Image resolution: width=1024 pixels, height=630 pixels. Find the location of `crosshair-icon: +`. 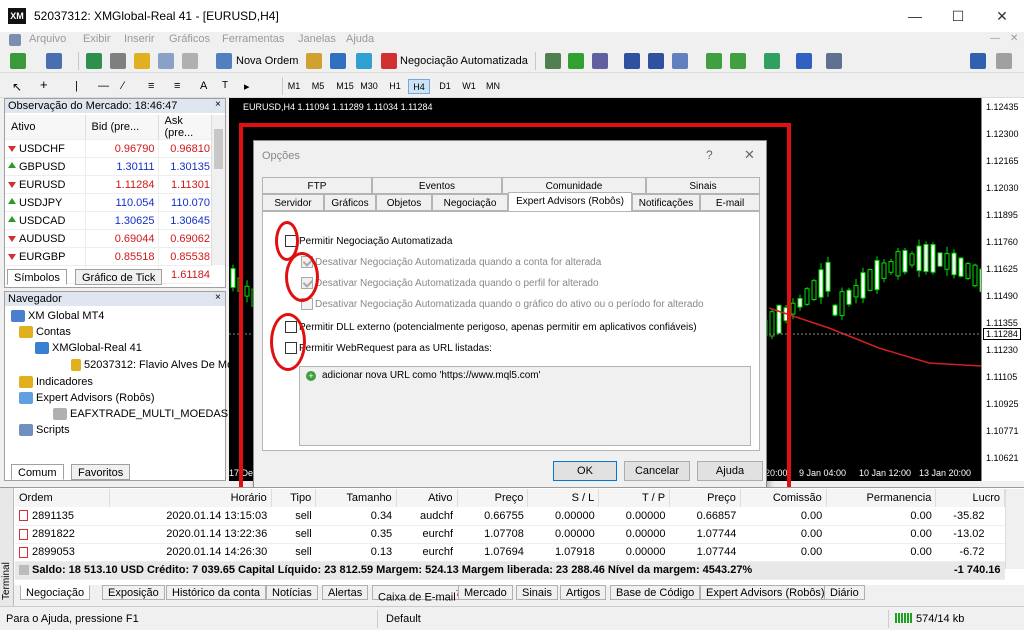

crosshair-icon: + is located at coordinates (44, 84).